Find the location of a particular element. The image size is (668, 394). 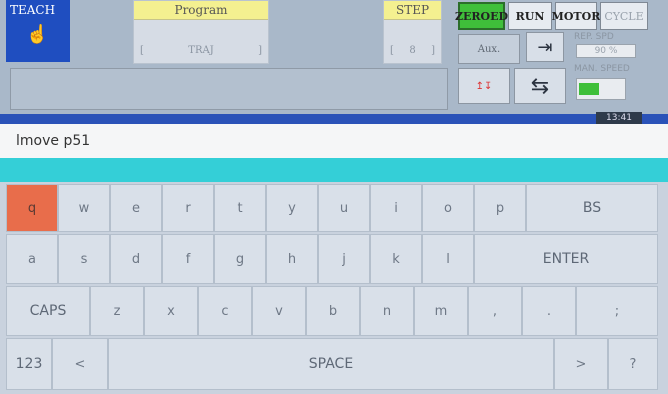

backspace-key: BS is located at coordinates (592, 208).